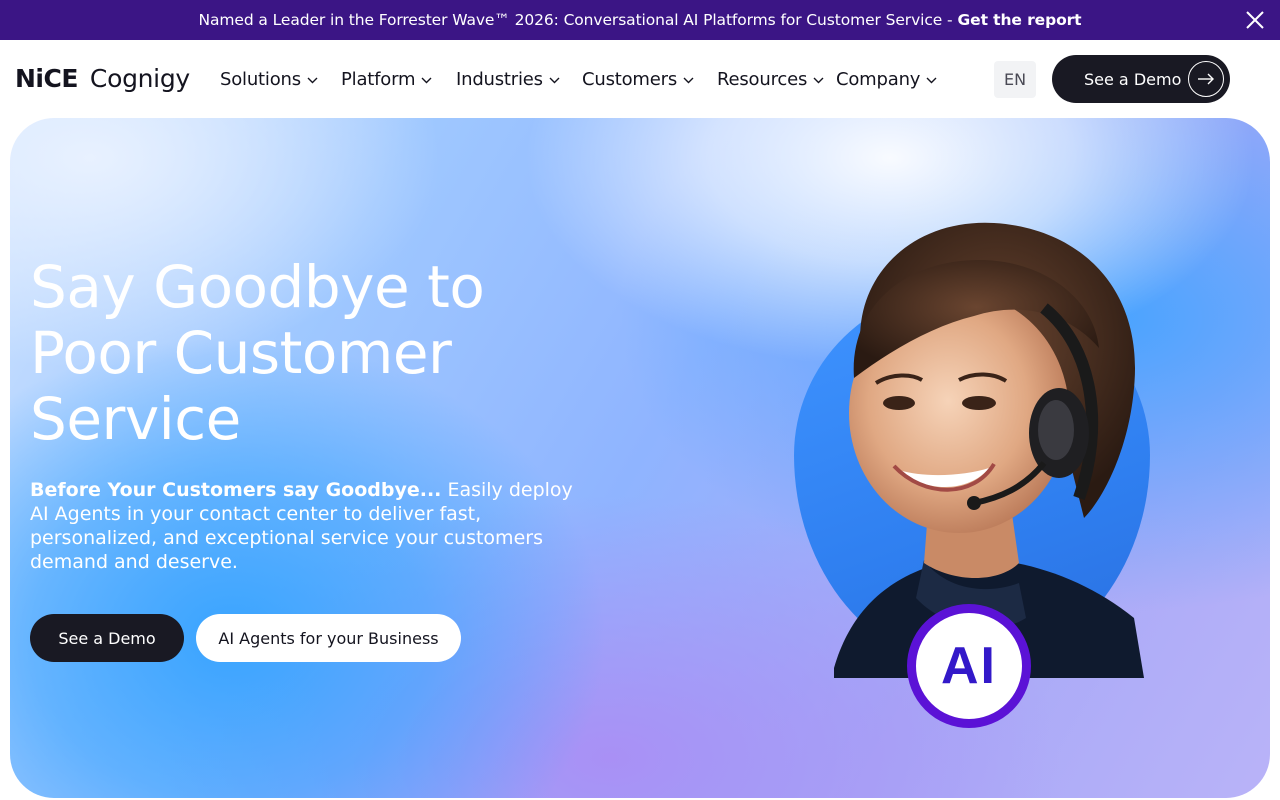 This screenshot has width=1280, height=800. What do you see at coordinates (1133, 79) in the screenshot?
I see `header-demo-label: See a Demo` at bounding box center [1133, 79].